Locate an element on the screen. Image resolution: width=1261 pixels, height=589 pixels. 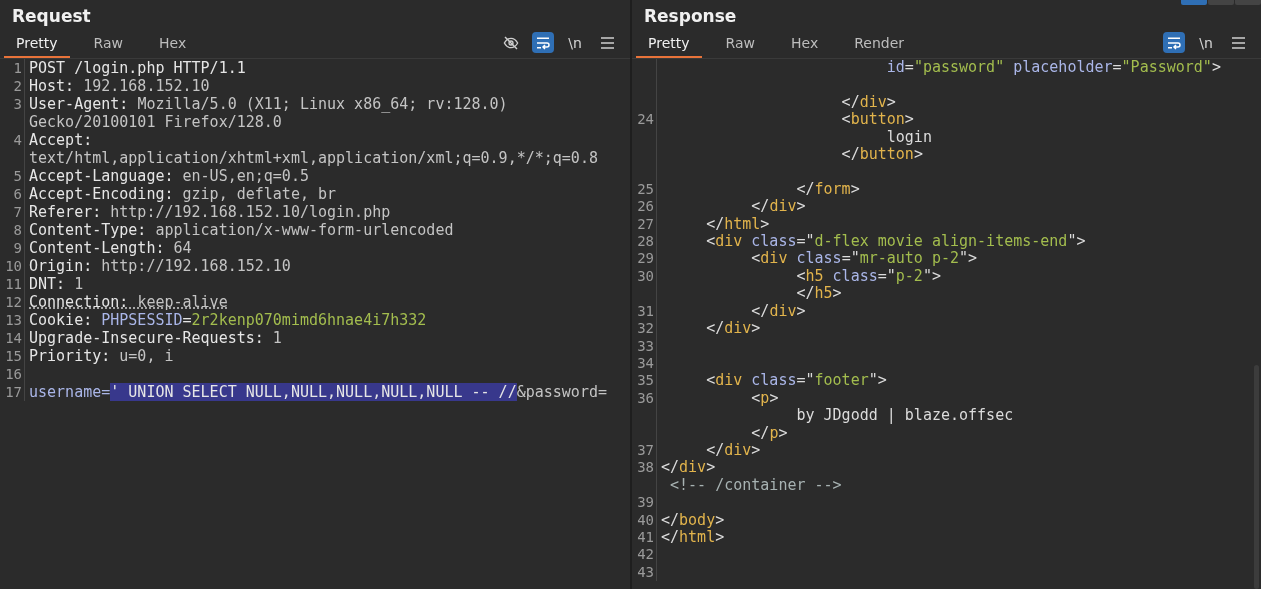
line-number: 13 is located at coordinates (13, 320).